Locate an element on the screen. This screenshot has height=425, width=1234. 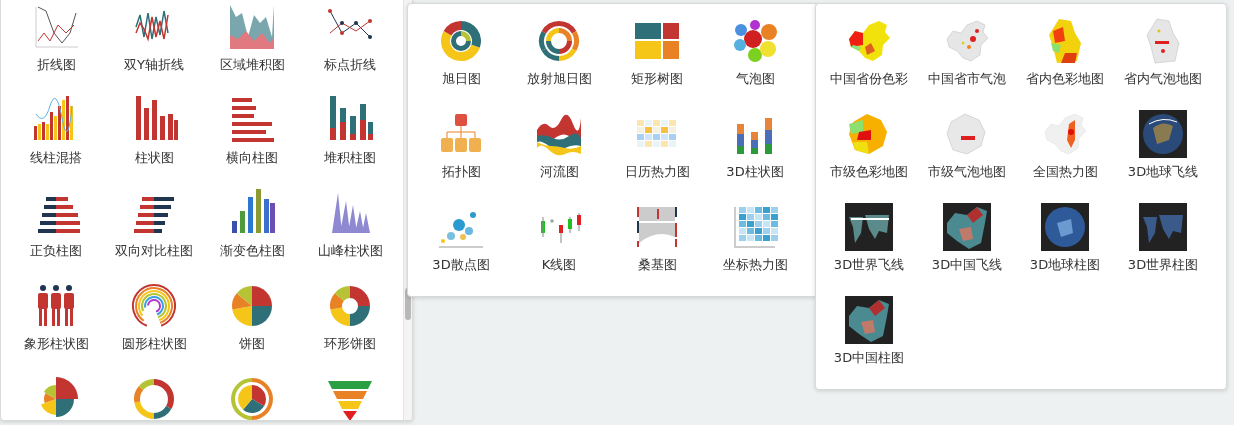
chart-type-option: 拓扑图 is located at coordinates (461, 156).